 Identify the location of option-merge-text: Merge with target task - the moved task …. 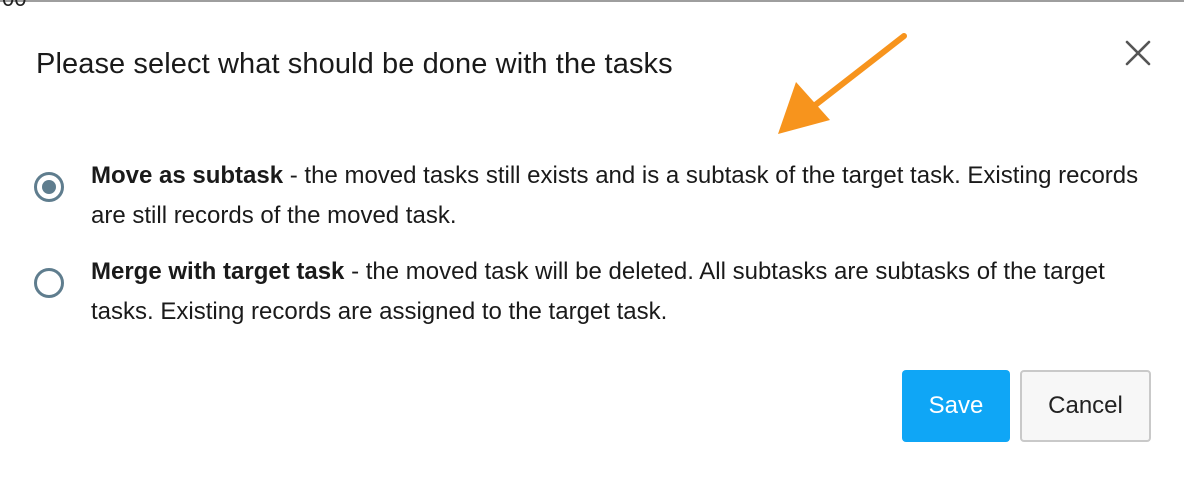
(616, 292).